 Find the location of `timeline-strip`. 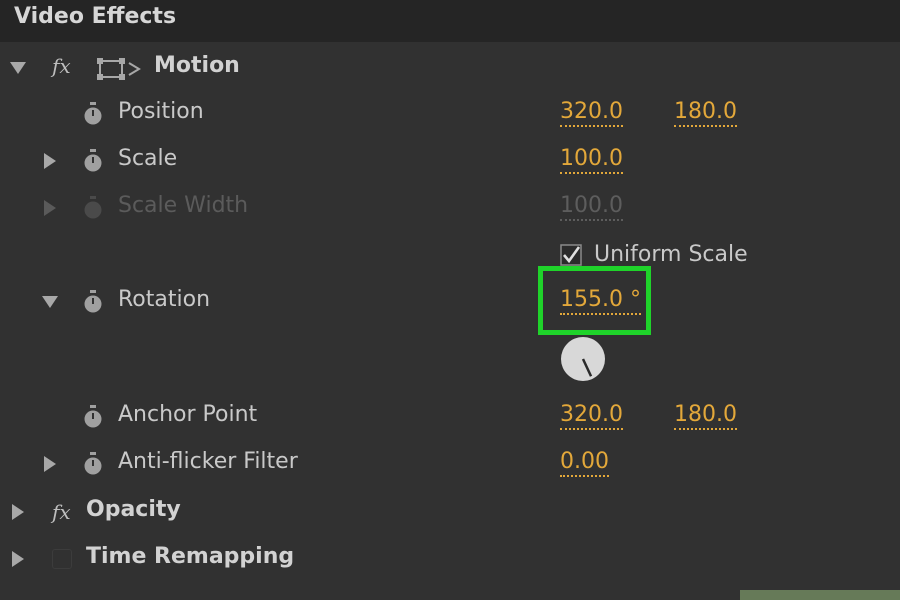

timeline-strip is located at coordinates (820, 595).